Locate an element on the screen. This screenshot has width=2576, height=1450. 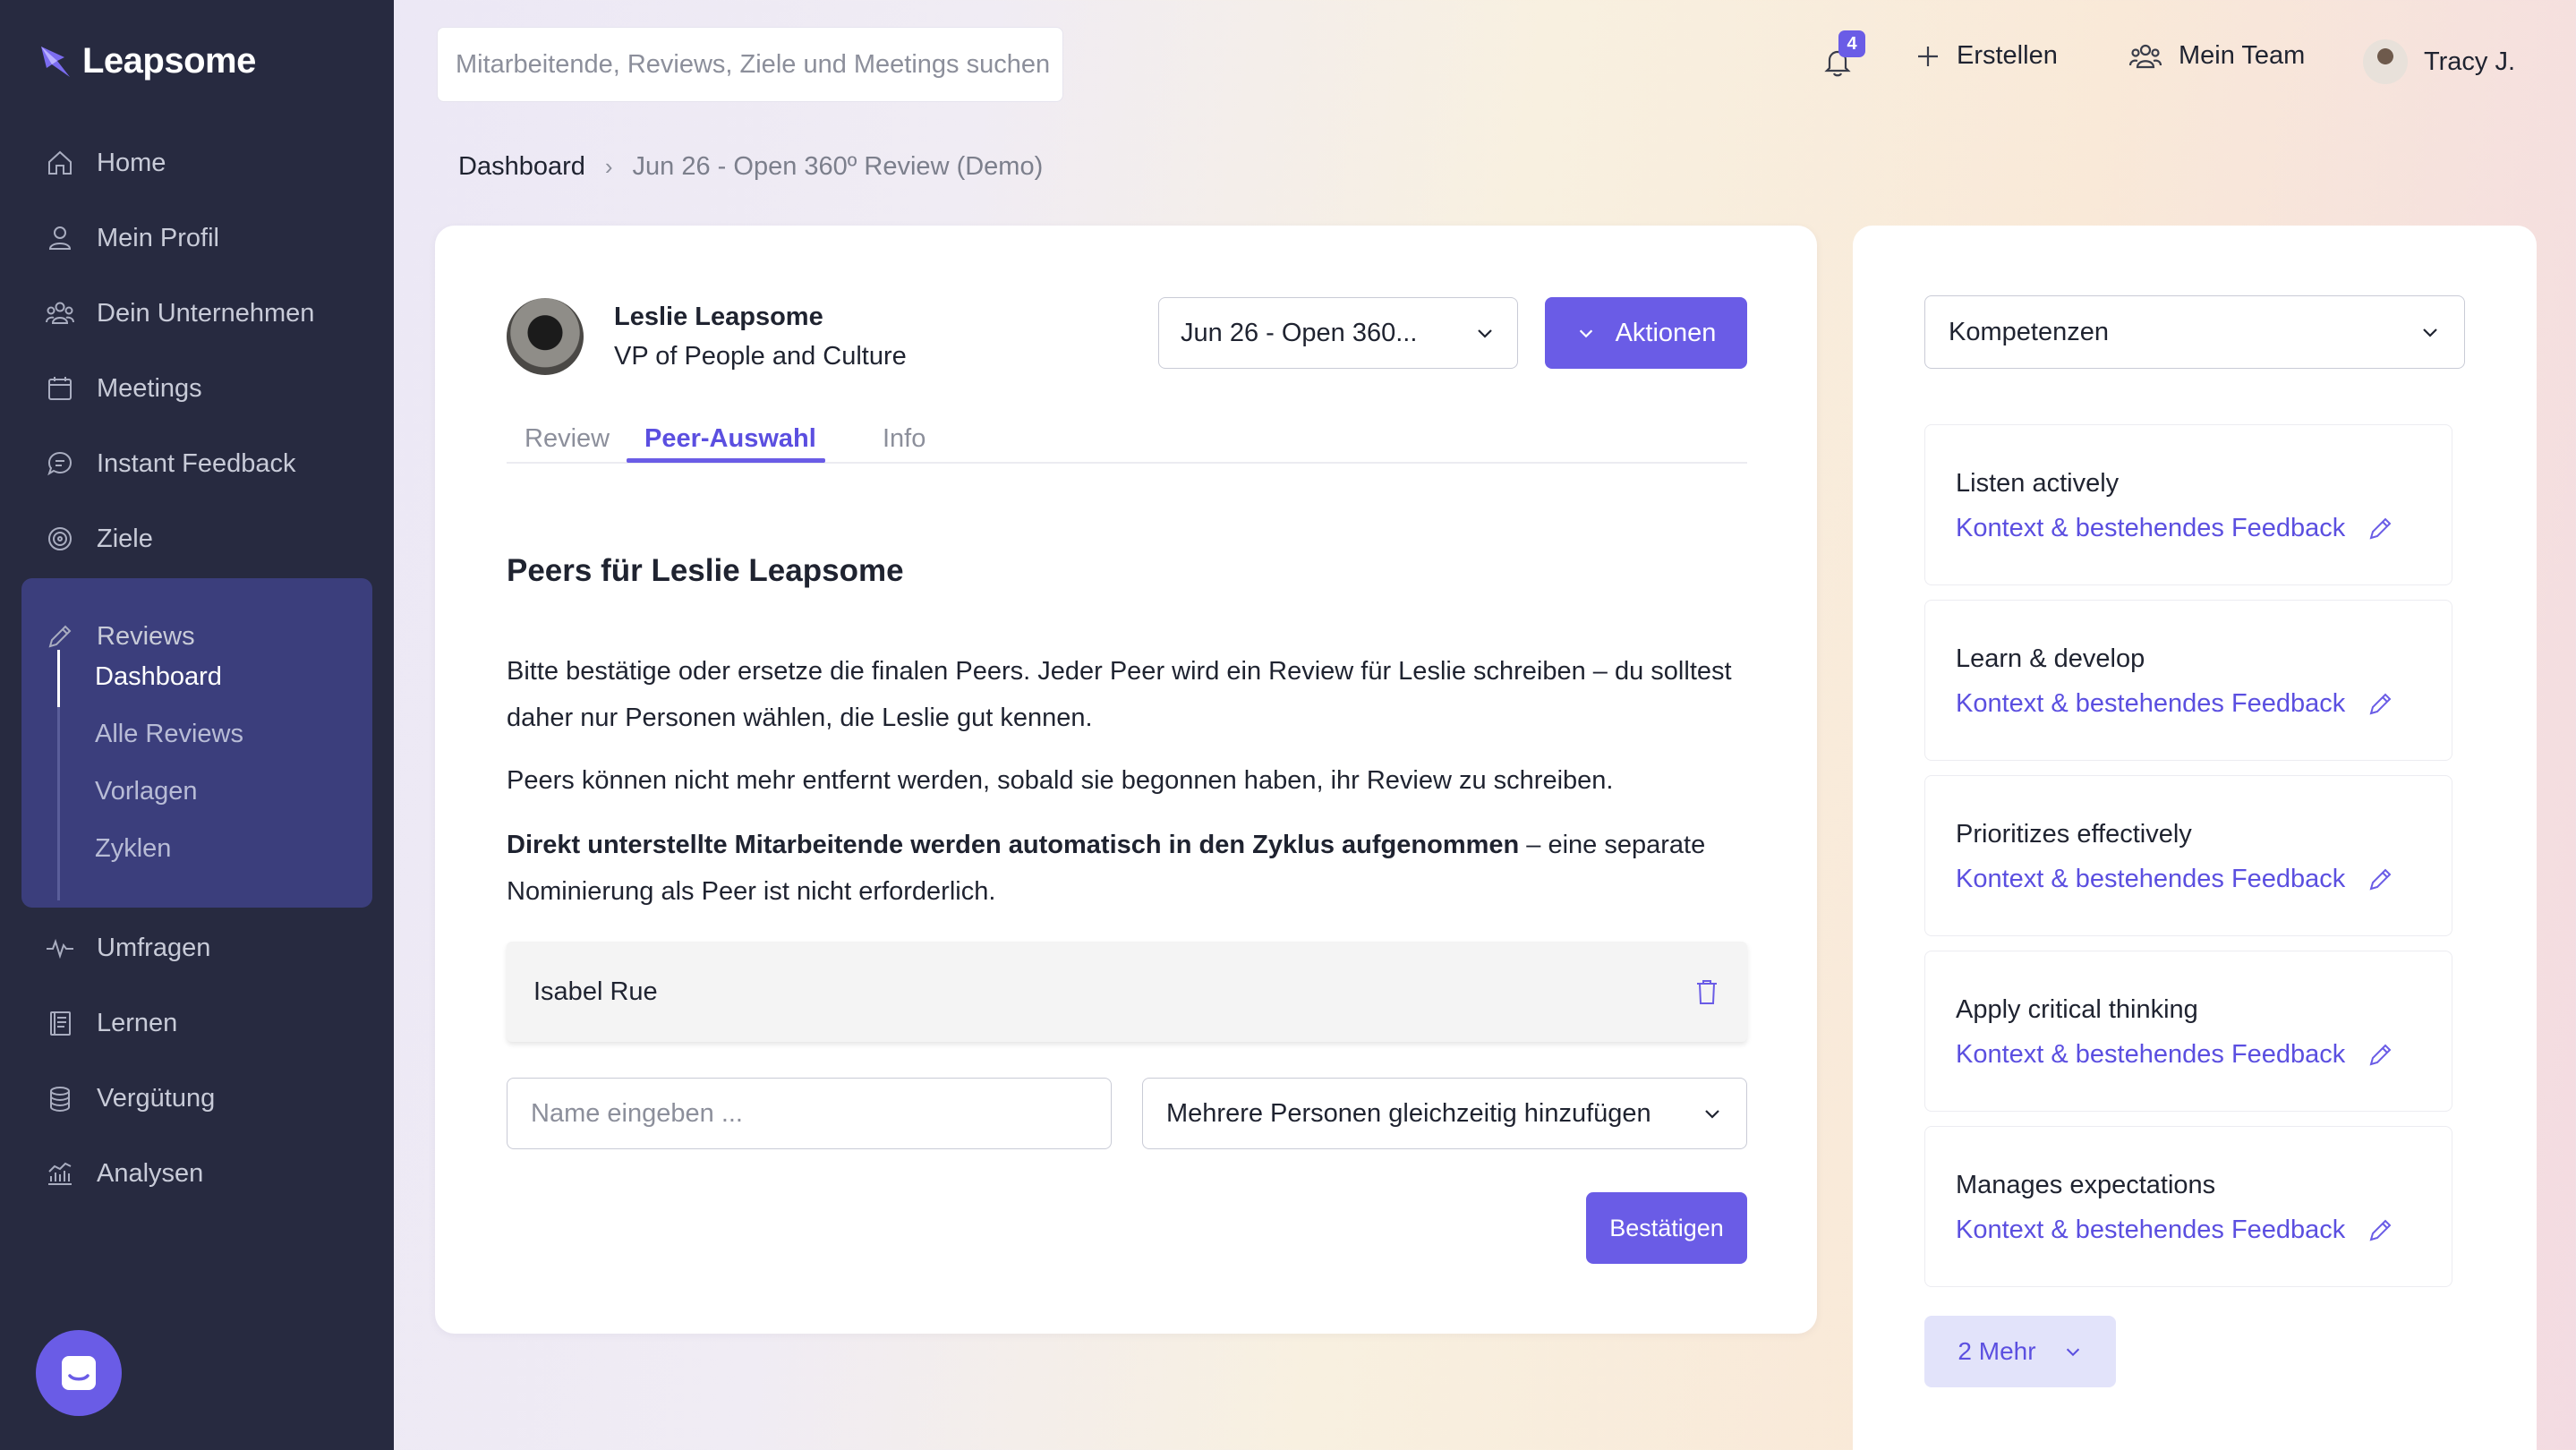
chat-icon is located at coordinates (60, 463).